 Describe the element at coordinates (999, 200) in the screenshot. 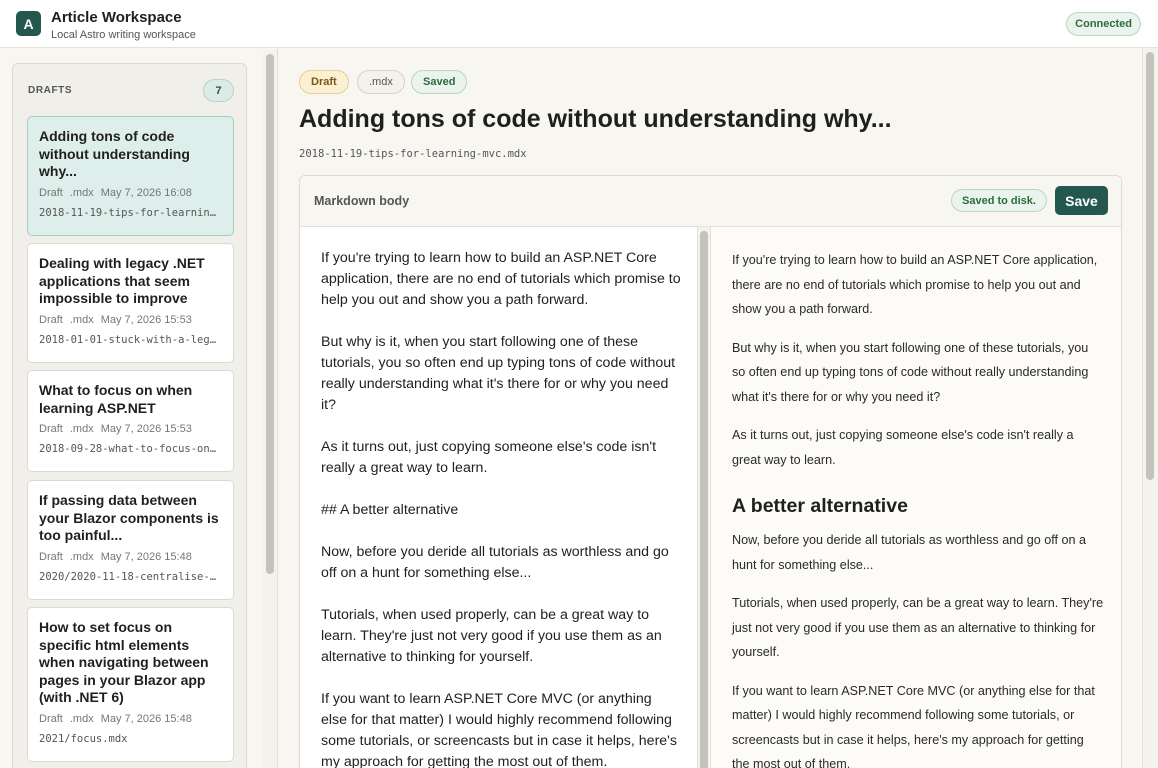

I see `saved-to-disk-status: Saved to disk.` at that location.